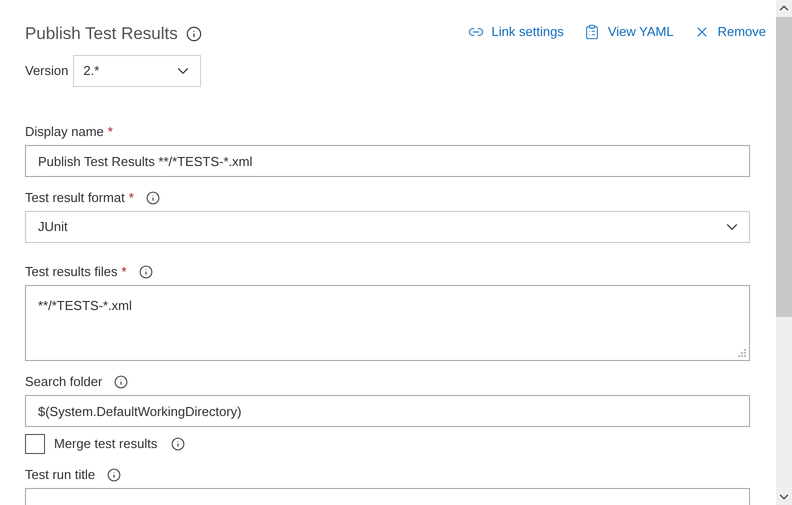 This screenshot has height=505, width=792. What do you see at coordinates (629, 32) in the screenshot?
I see `action-link: View YAML` at bounding box center [629, 32].